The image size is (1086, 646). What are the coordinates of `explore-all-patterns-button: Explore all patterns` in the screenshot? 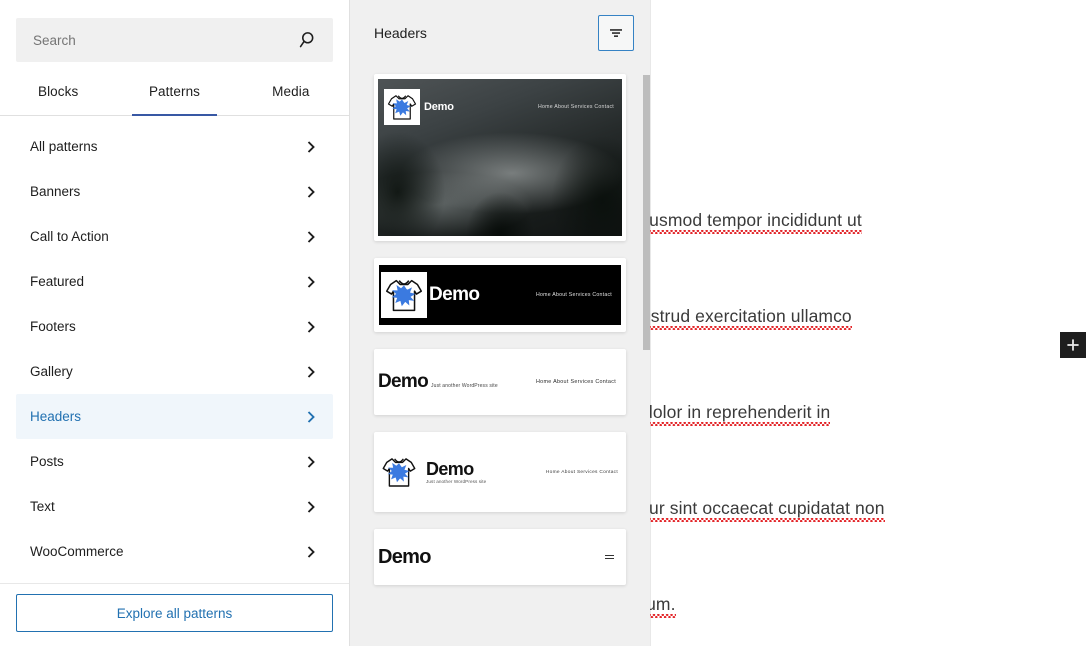 It's located at (174, 613).